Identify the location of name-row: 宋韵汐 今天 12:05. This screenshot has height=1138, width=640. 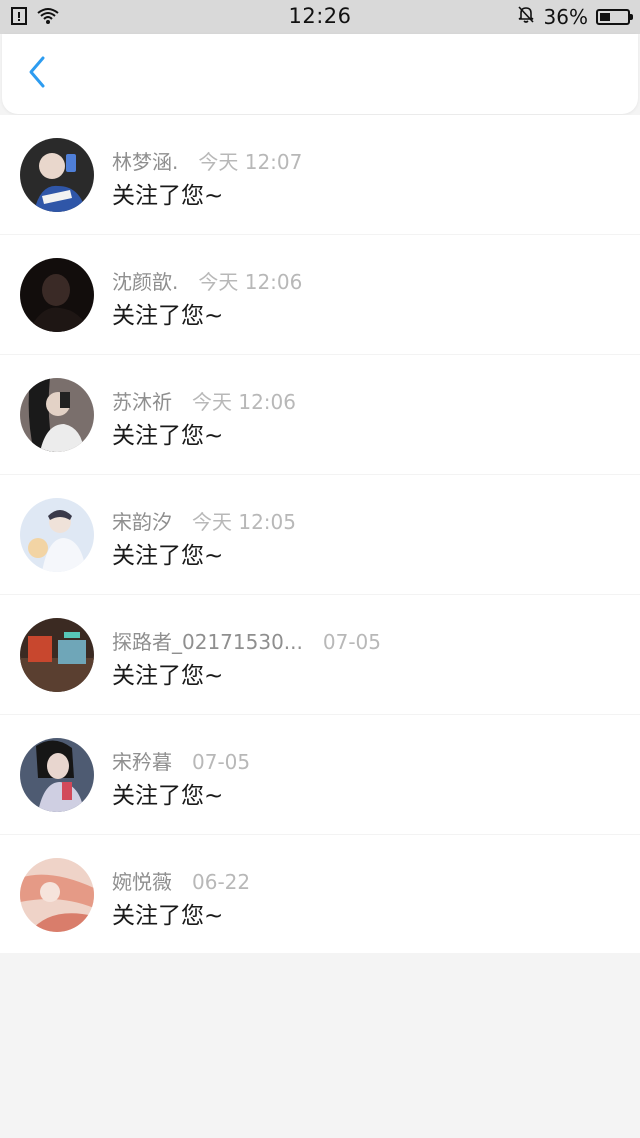
(204, 520).